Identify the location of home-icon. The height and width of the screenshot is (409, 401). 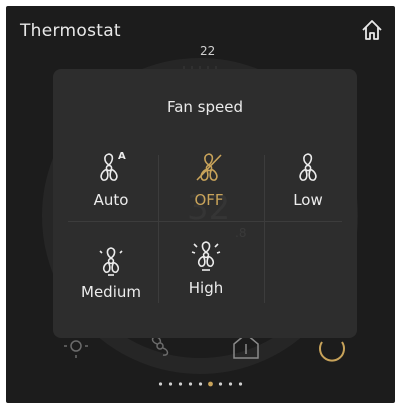
(372, 30).